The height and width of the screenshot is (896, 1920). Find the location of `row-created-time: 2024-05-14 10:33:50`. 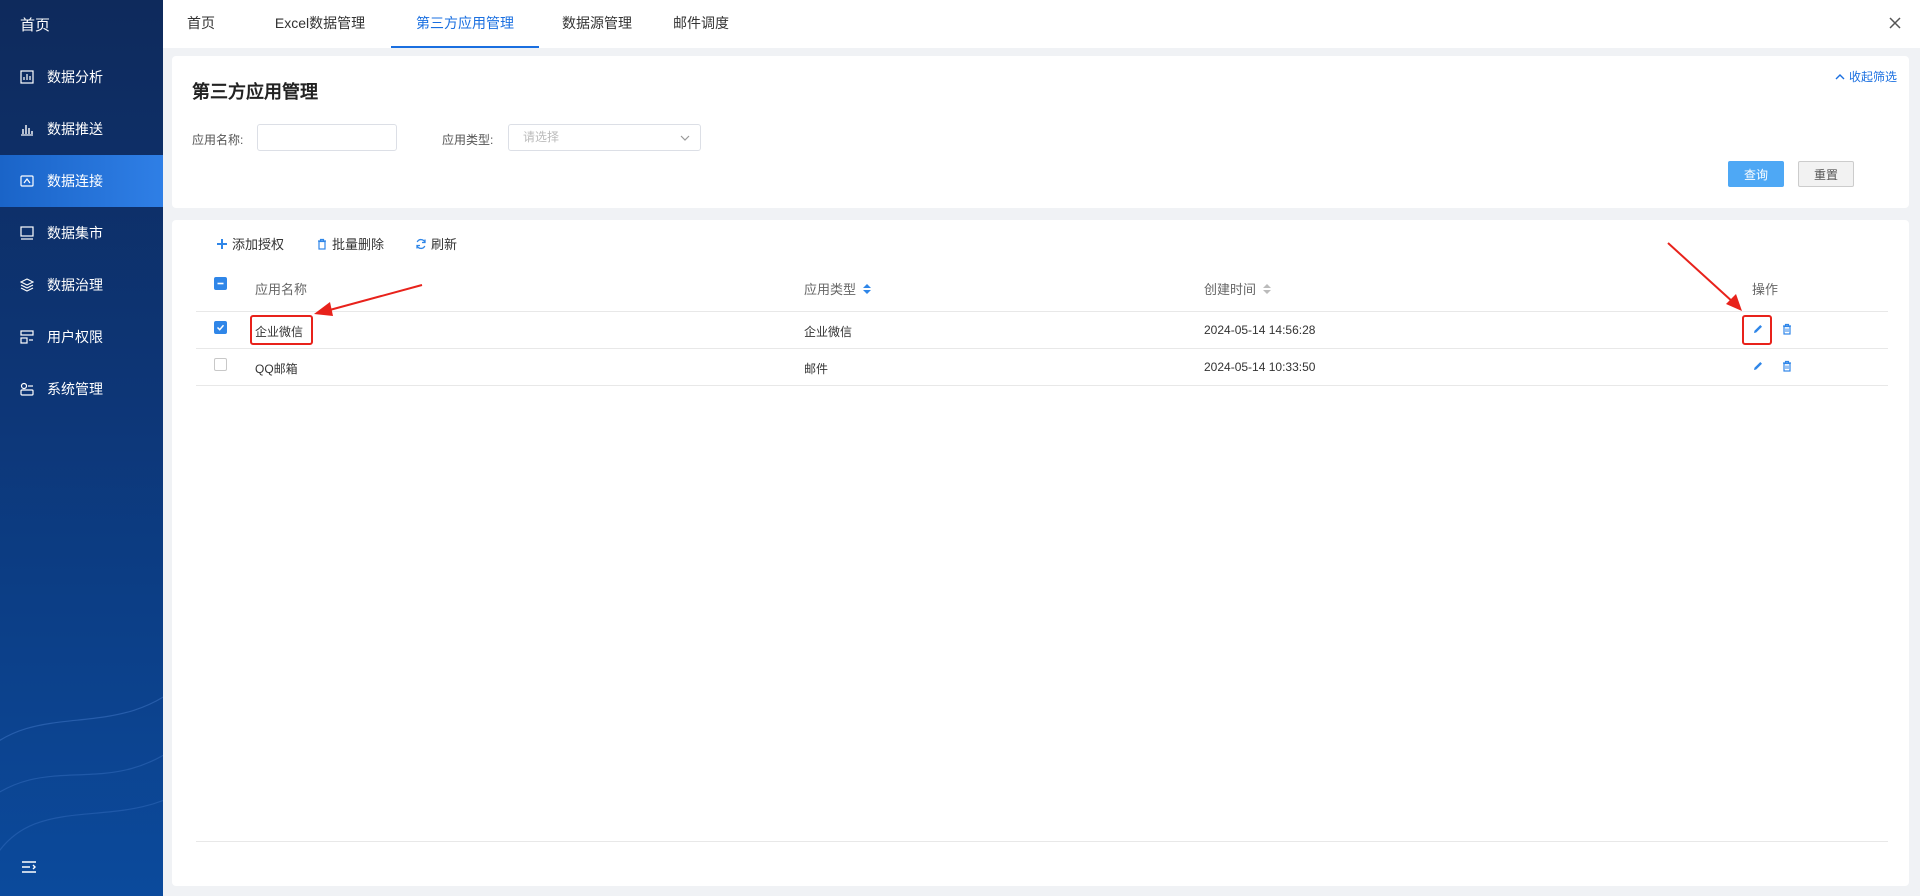

row-created-time: 2024-05-14 10:33:50 is located at coordinates (1260, 367).